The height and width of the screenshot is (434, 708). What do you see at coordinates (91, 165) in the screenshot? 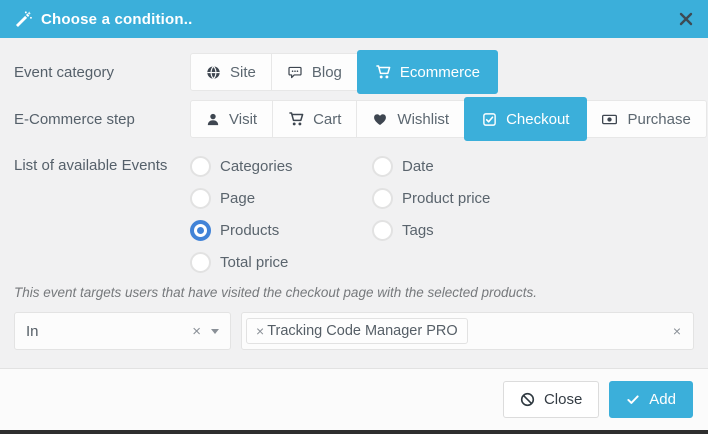
I see `events-list-label: List of available Events` at bounding box center [91, 165].